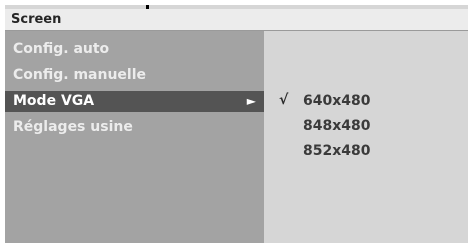  Describe the element at coordinates (337, 151) in the screenshot. I see `option-label: 852x480` at that location.